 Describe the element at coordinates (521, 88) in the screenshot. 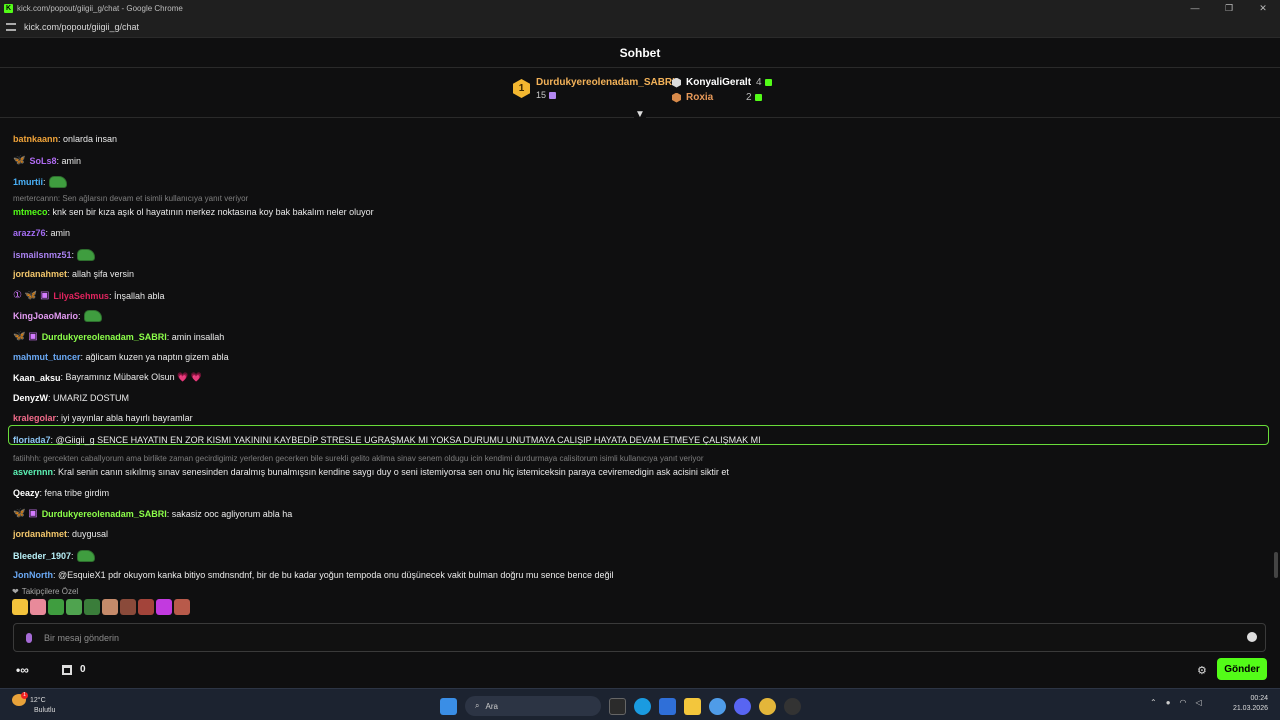

I see `rank-one-badge-icon: 1` at that location.